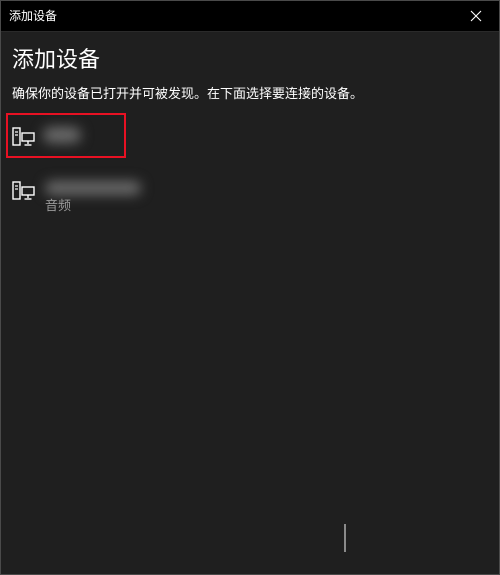  Describe the element at coordinates (250, 16) in the screenshot. I see `title-bar: 添加设备` at that location.